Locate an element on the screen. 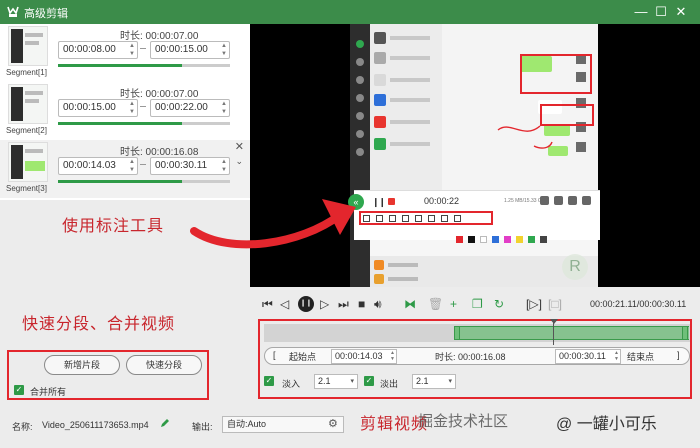  gear-icon: ⚙ is located at coordinates (333, 423).